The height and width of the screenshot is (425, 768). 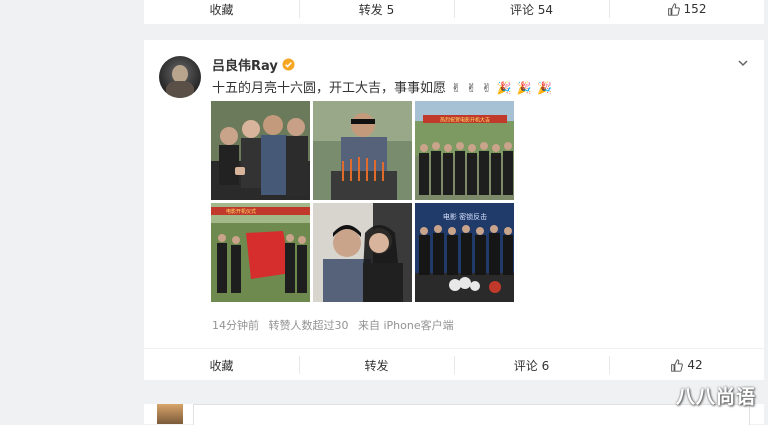 I want to click on post-text-content: 十五的月亮十六圆，开工大吉，事事如愿, so click(x=329, y=88).